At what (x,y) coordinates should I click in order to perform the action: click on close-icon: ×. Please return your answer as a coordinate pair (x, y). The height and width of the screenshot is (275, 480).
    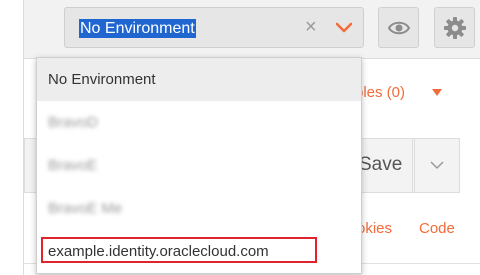
    Looking at the image, I should click on (311, 27).